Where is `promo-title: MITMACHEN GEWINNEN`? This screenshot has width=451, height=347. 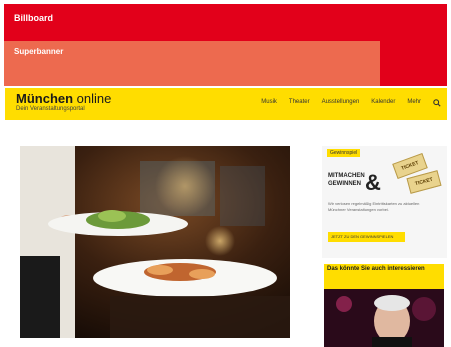 promo-title: MITMACHEN GEWINNEN is located at coordinates (346, 180).